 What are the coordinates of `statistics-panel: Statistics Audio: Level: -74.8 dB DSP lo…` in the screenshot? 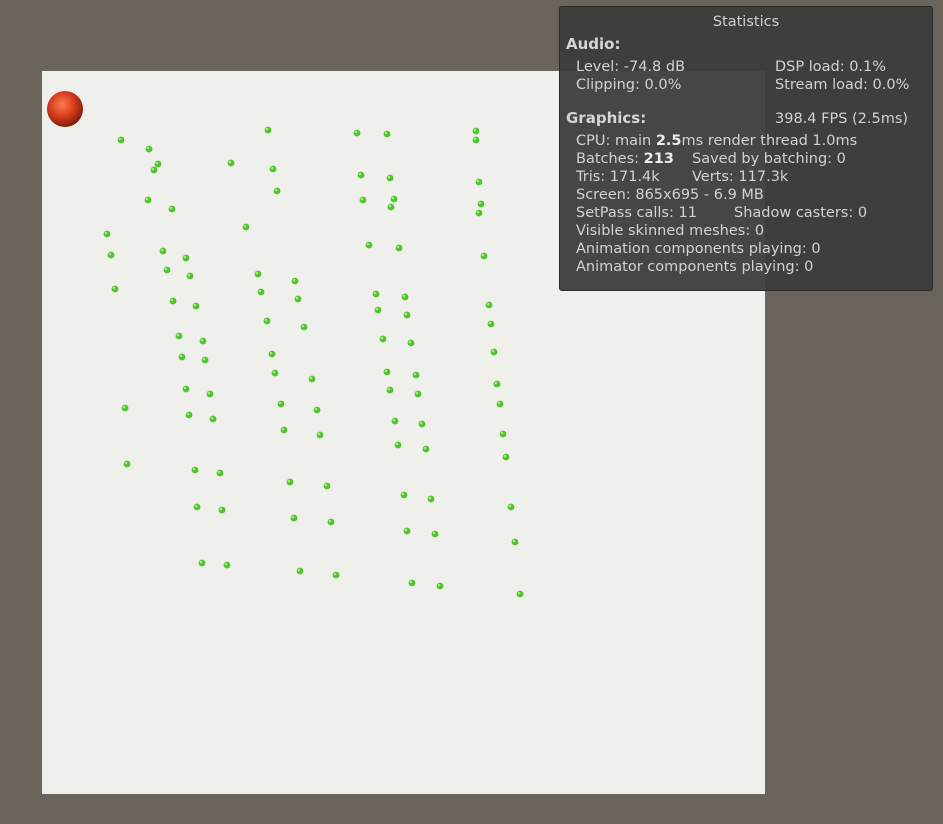 It's located at (746, 148).